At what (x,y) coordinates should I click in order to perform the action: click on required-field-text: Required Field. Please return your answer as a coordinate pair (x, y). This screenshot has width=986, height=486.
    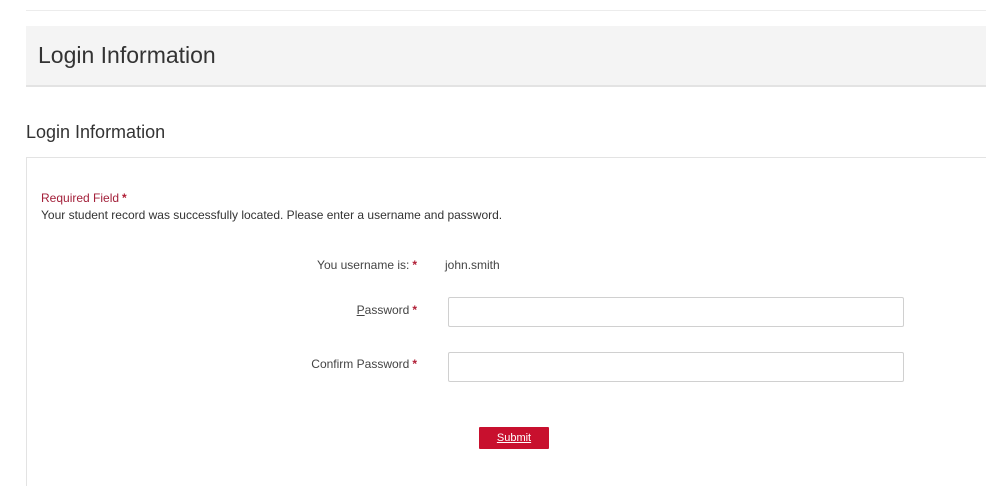
    Looking at the image, I should click on (80, 198).